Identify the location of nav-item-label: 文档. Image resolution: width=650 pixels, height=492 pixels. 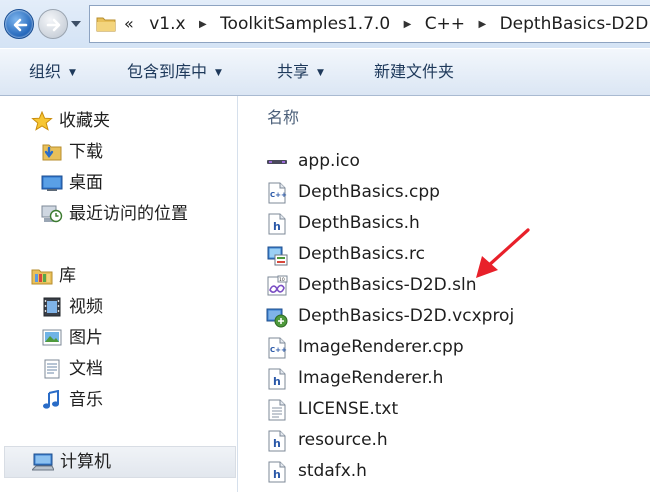
(86, 369).